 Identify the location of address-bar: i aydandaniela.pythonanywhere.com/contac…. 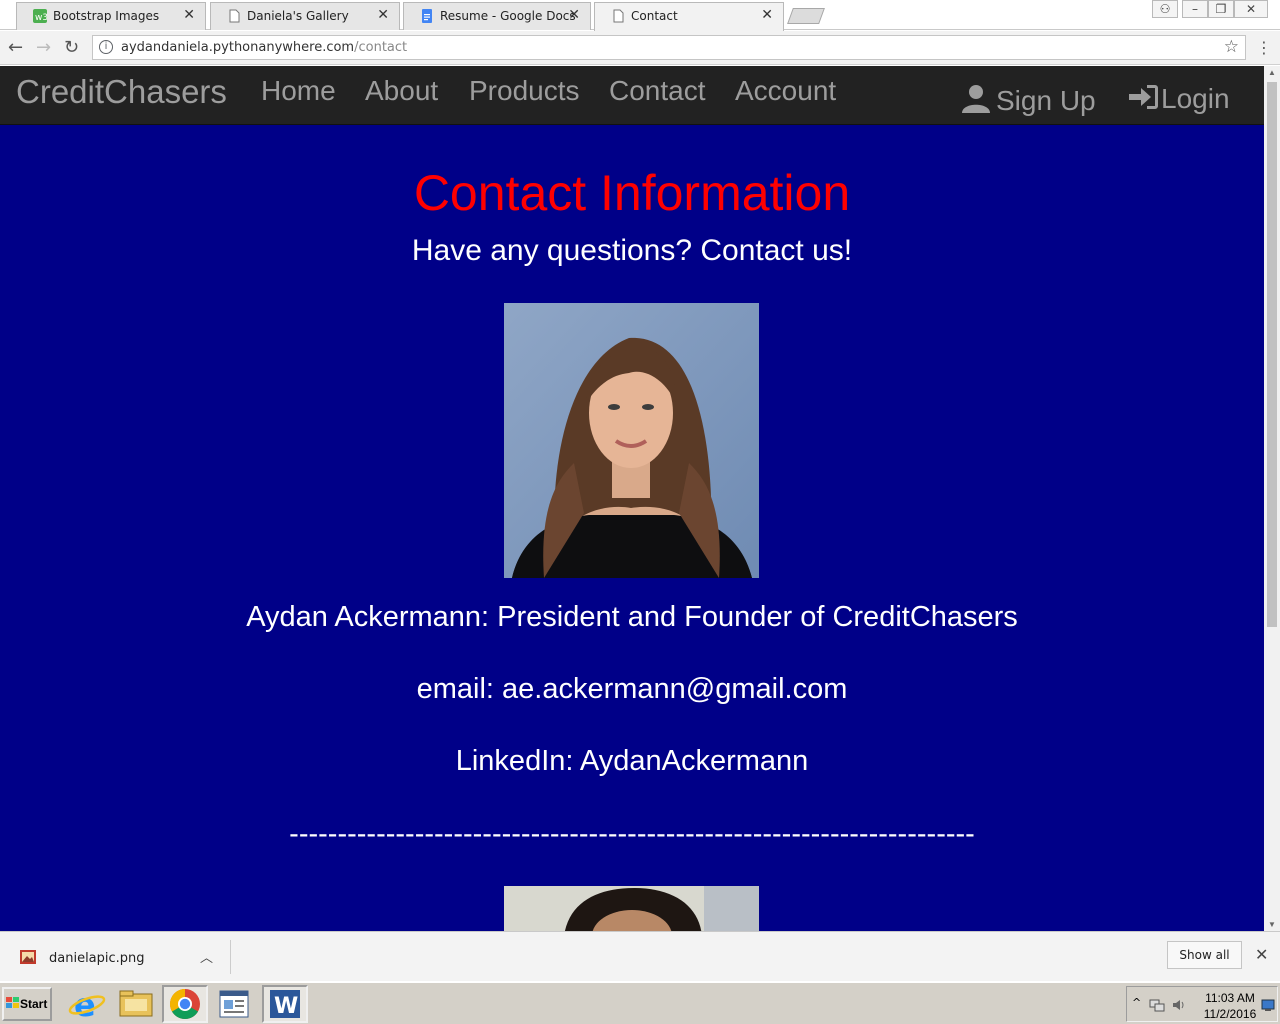
(669, 47).